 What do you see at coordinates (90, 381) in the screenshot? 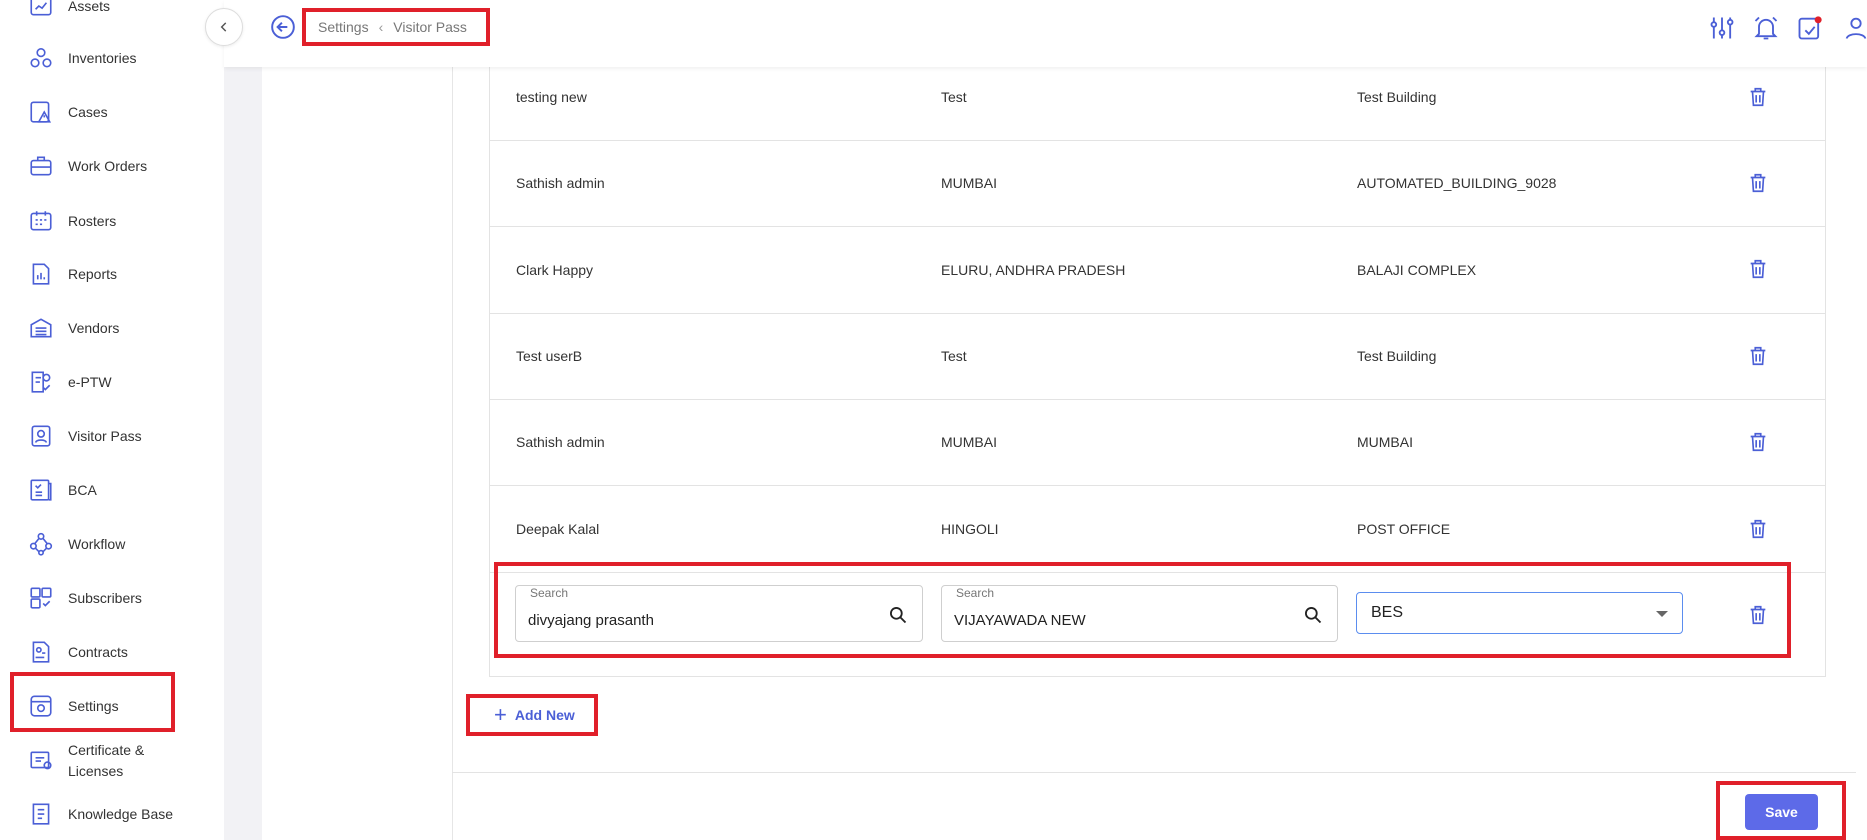
I see `sidebar-item-label: e-PTW` at bounding box center [90, 381].